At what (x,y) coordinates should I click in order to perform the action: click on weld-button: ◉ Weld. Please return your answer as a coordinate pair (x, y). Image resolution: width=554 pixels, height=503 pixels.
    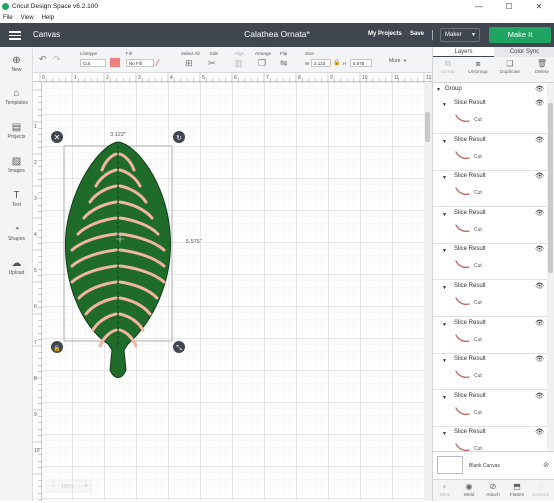
    Looking at the image, I should click on (469, 490).